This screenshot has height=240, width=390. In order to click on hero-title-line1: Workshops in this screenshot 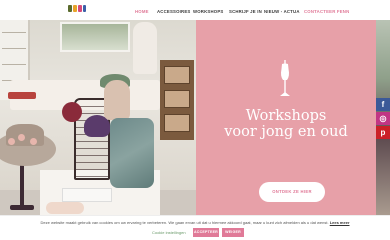, I will do `click(286, 116)`.